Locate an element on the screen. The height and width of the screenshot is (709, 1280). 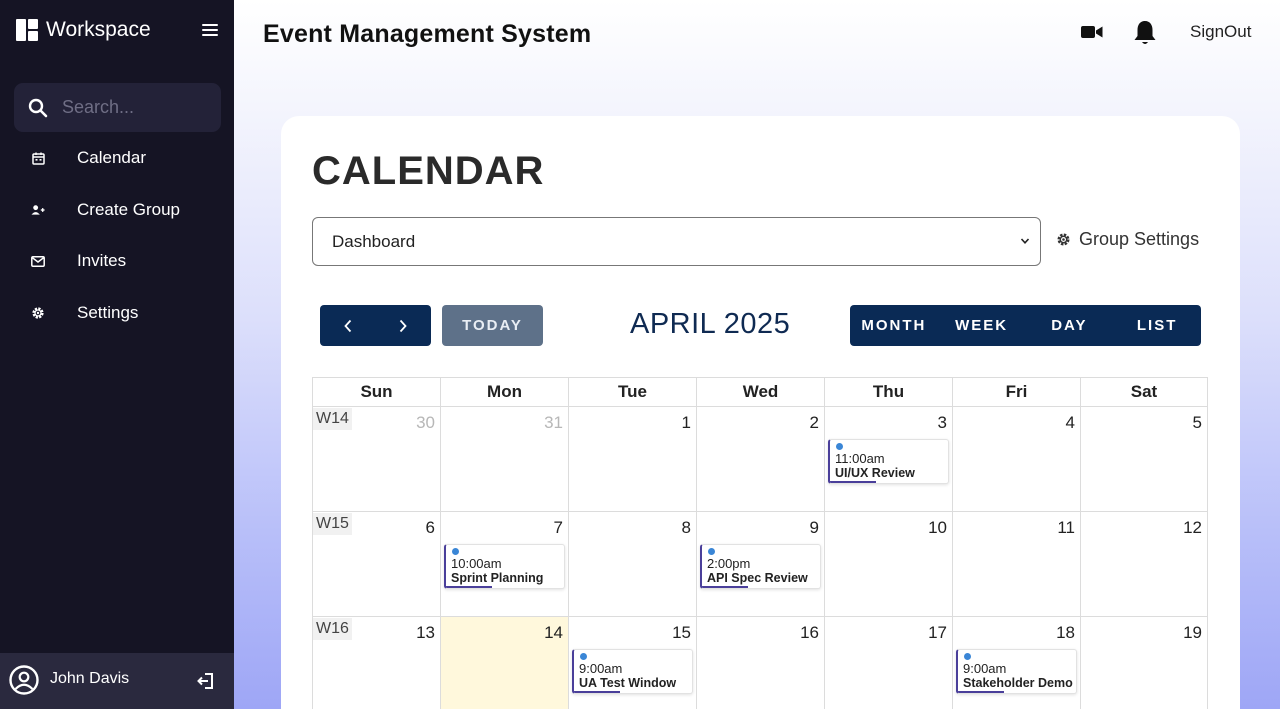
group-select: Dashboard is located at coordinates (676, 241).